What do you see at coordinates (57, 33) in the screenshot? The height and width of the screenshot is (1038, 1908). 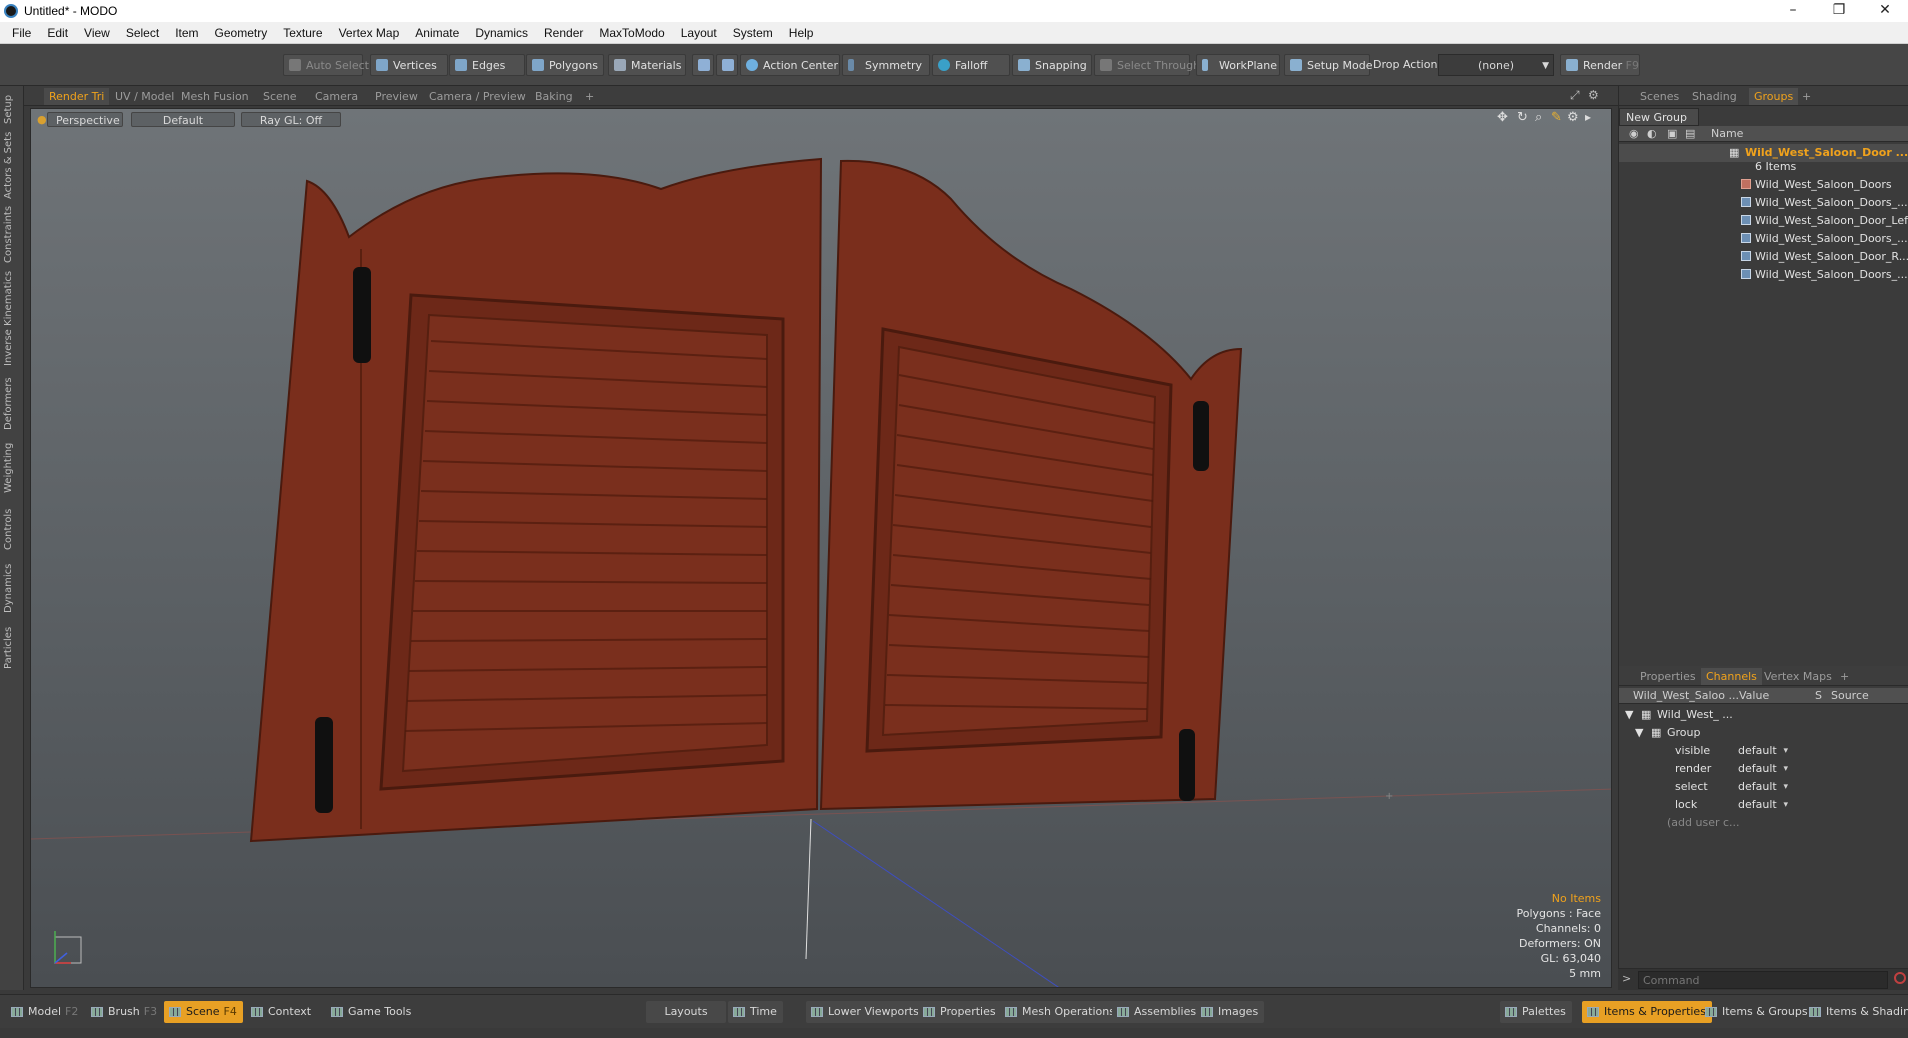 I see `menu-edit: Edit` at bounding box center [57, 33].